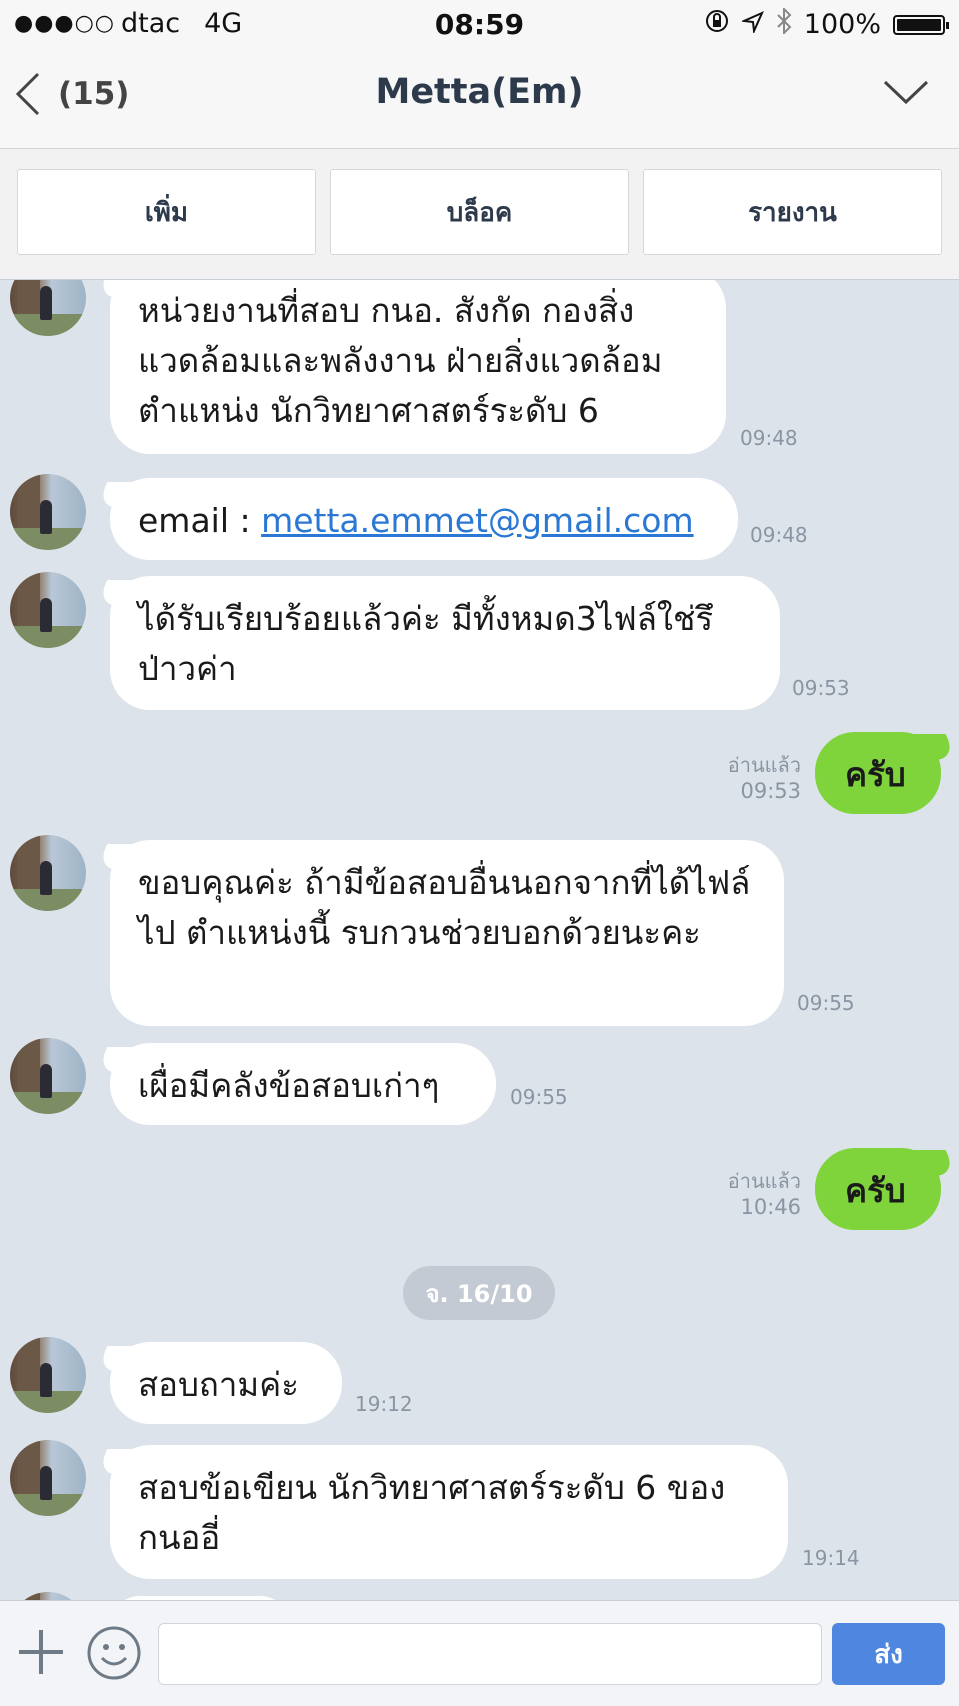  I want to click on chevron-down-icon, so click(906, 94).